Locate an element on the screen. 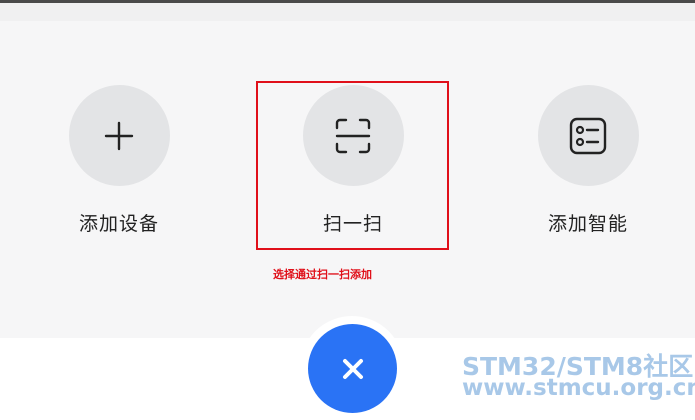 The image size is (695, 420). add-device-button: 添加设备 is located at coordinates (119, 160).